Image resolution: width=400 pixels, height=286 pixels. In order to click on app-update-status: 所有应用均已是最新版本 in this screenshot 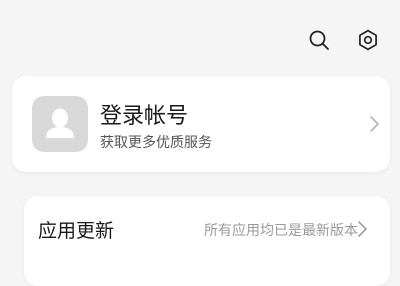, I will do `click(281, 231)`.